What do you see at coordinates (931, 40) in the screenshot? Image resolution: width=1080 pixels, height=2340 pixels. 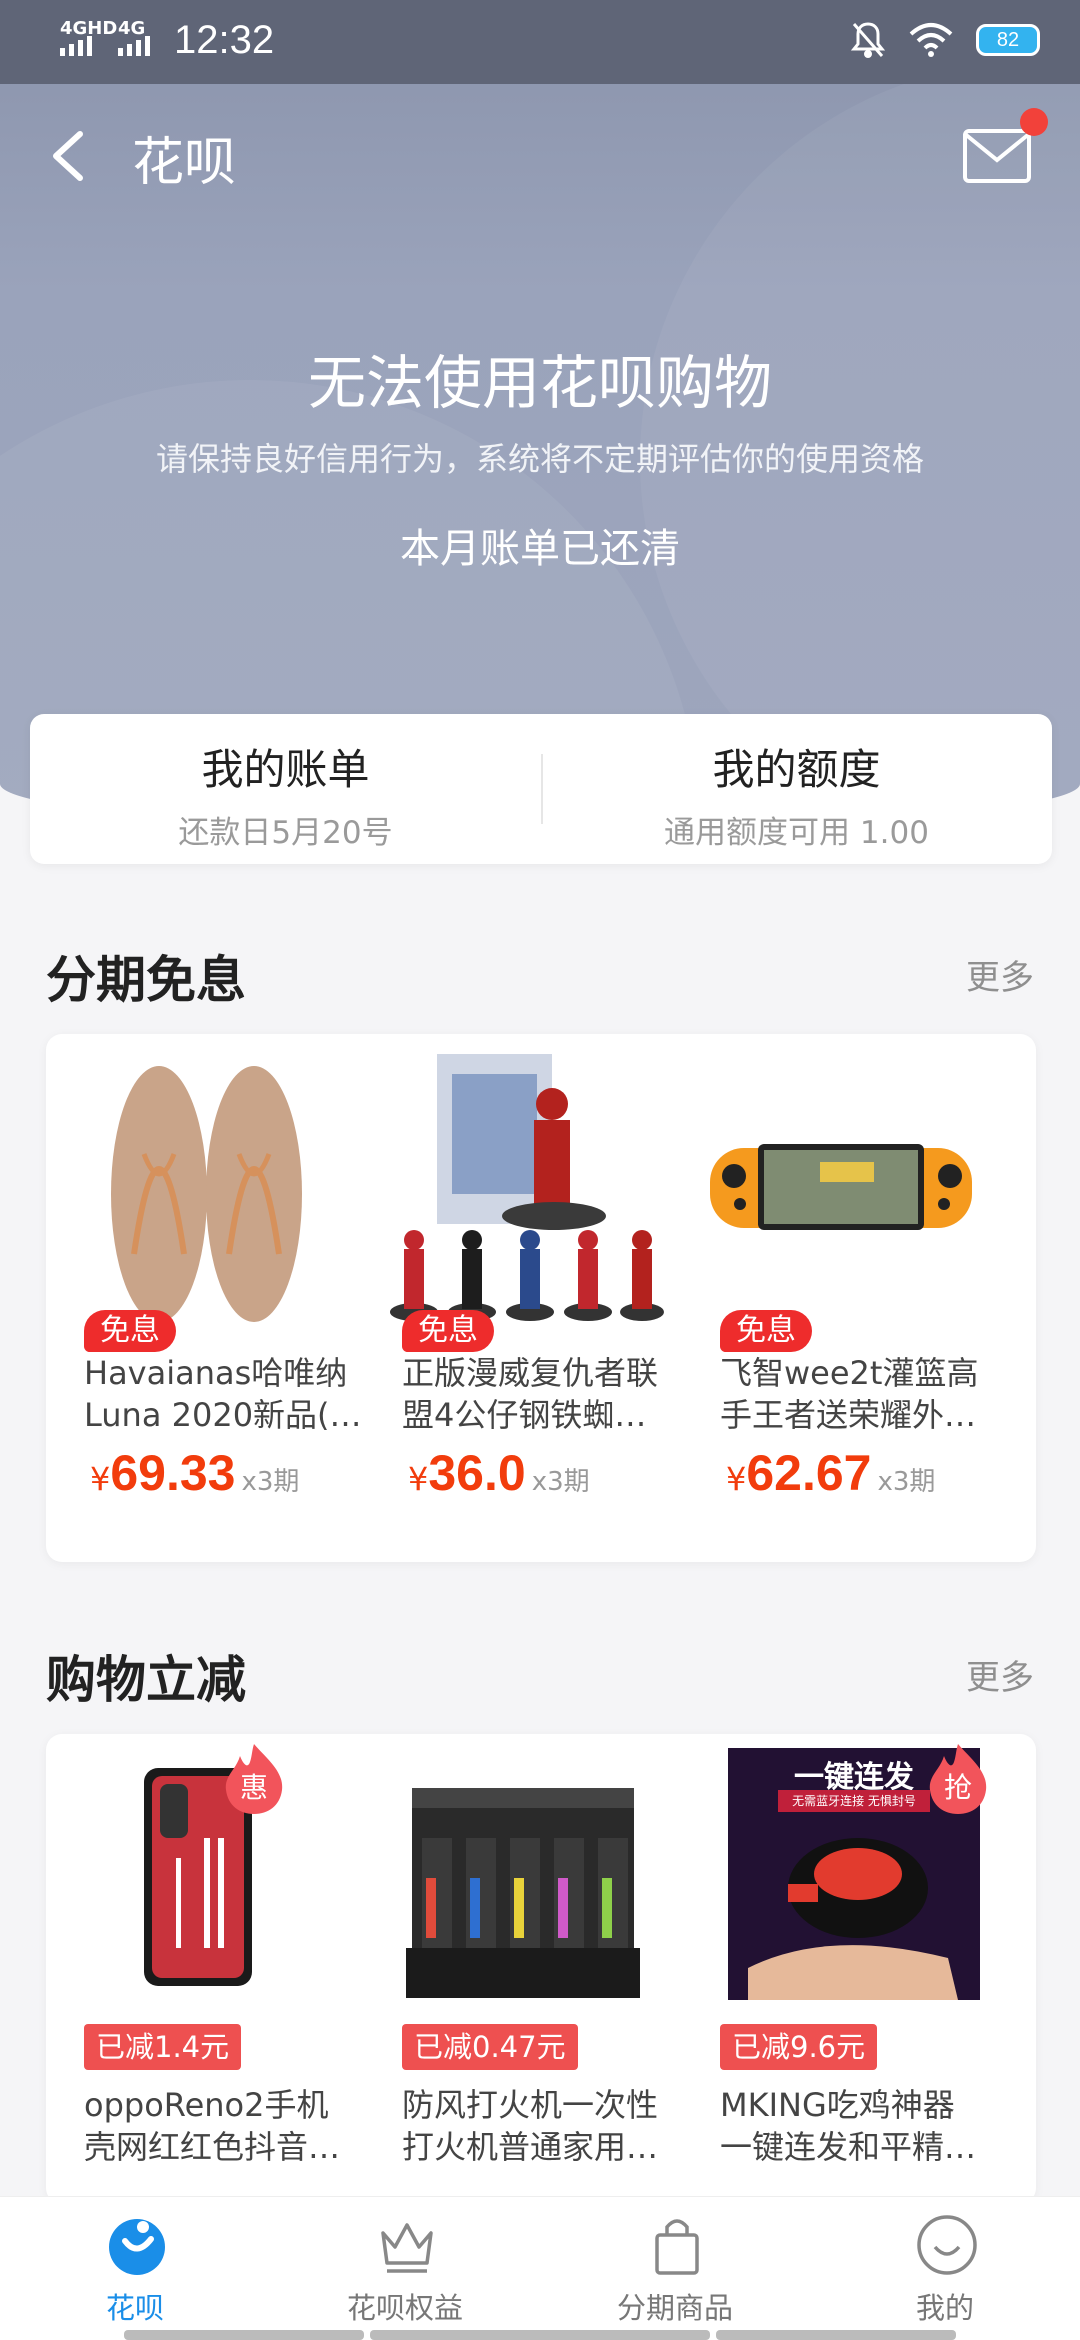 I see `wifi-icon` at bounding box center [931, 40].